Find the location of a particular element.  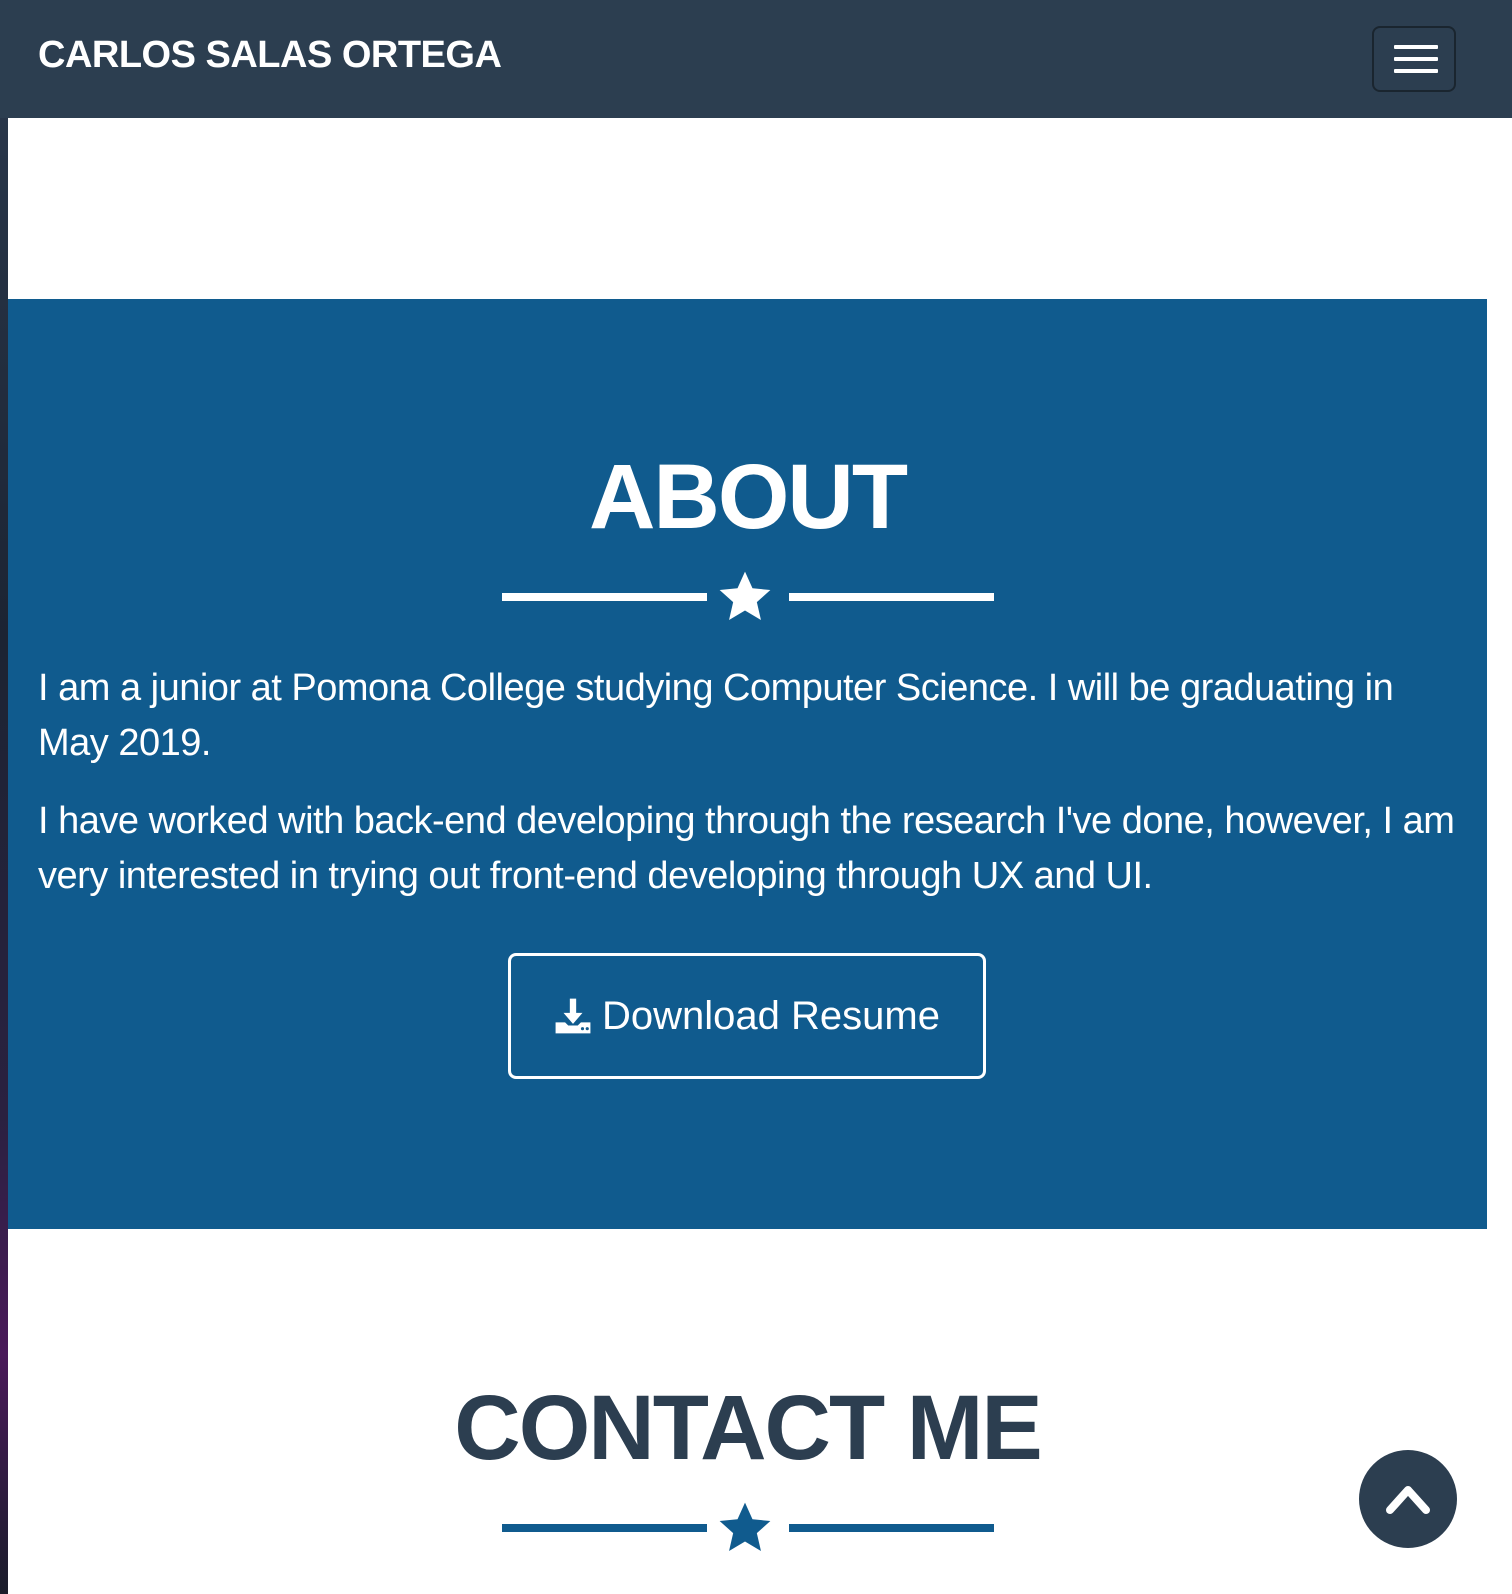

download-resume-button: Download Resume is located at coordinates (747, 1016).